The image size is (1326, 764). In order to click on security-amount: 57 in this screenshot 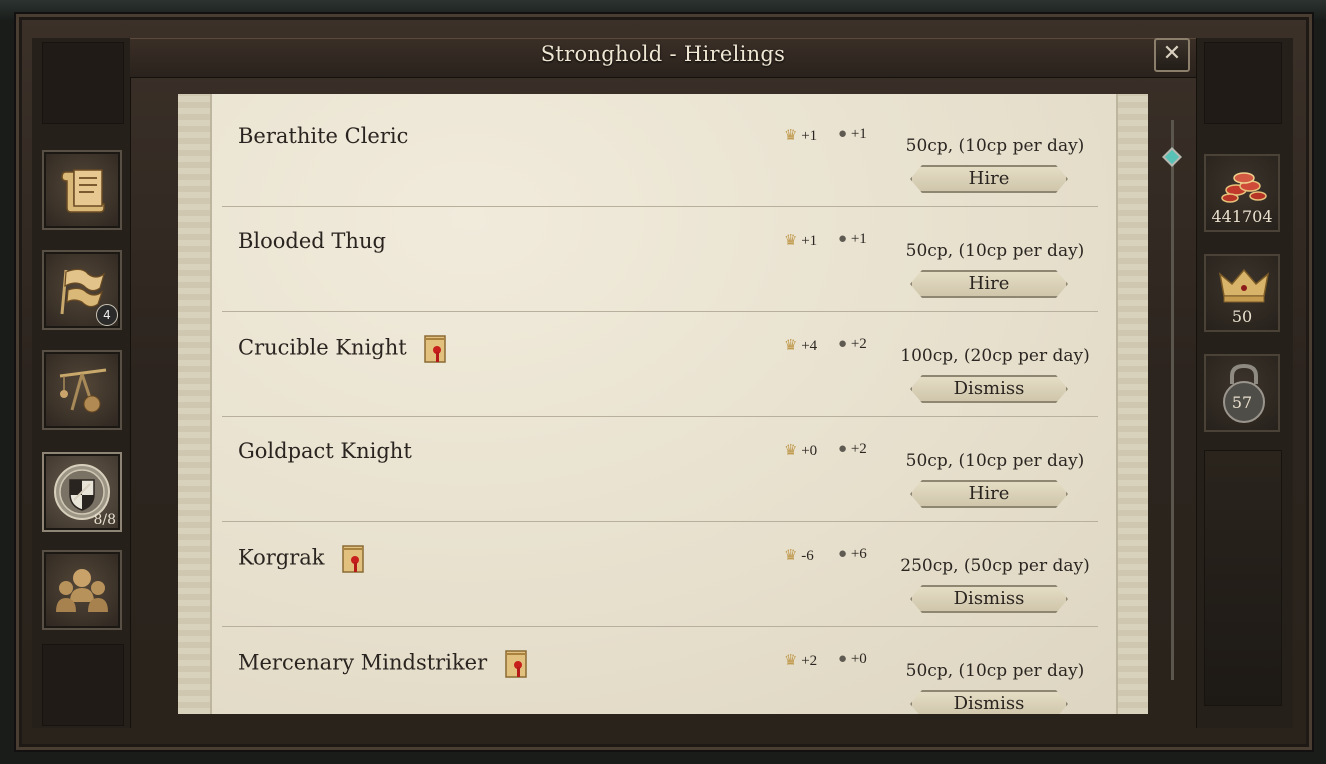, I will do `click(1242, 402)`.